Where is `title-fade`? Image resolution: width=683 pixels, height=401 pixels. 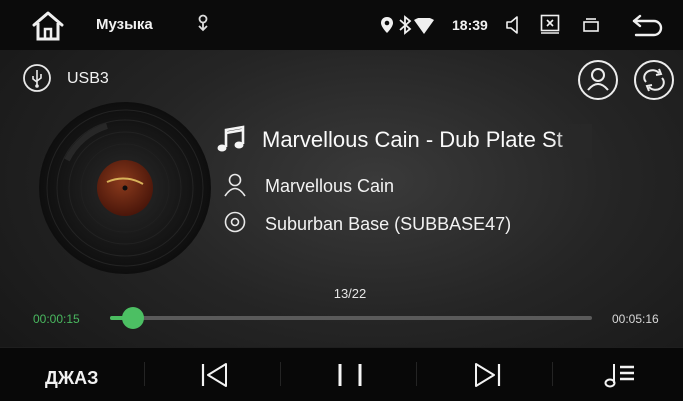 title-fade is located at coordinates (572, 141).